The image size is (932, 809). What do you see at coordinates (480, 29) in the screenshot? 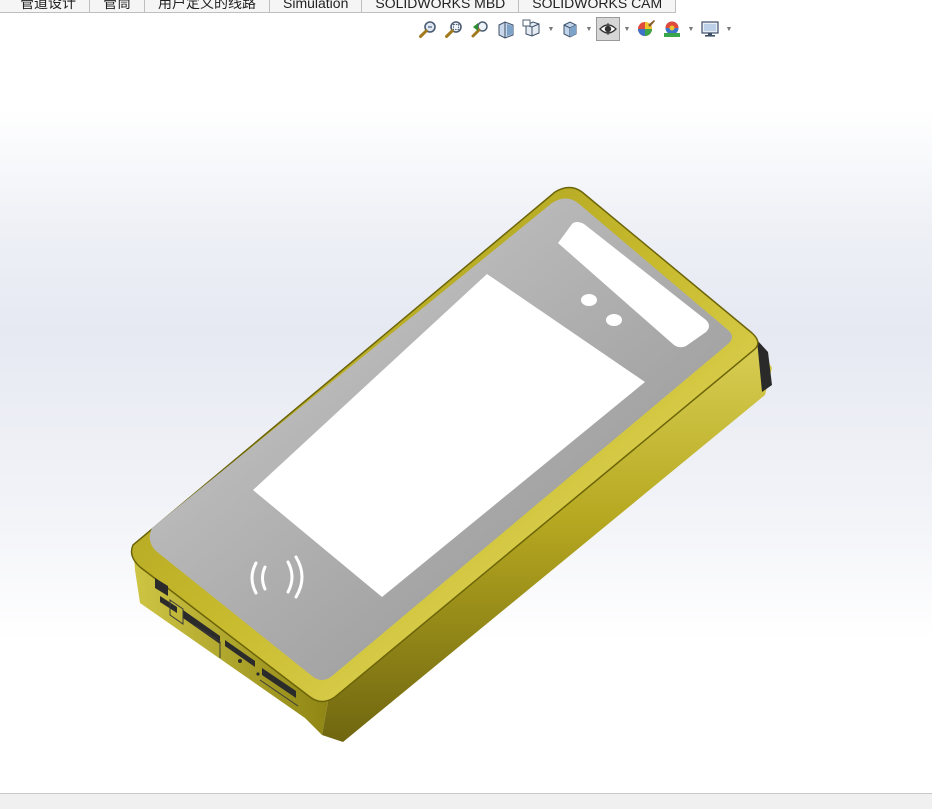
I see `previous-view-icon` at bounding box center [480, 29].